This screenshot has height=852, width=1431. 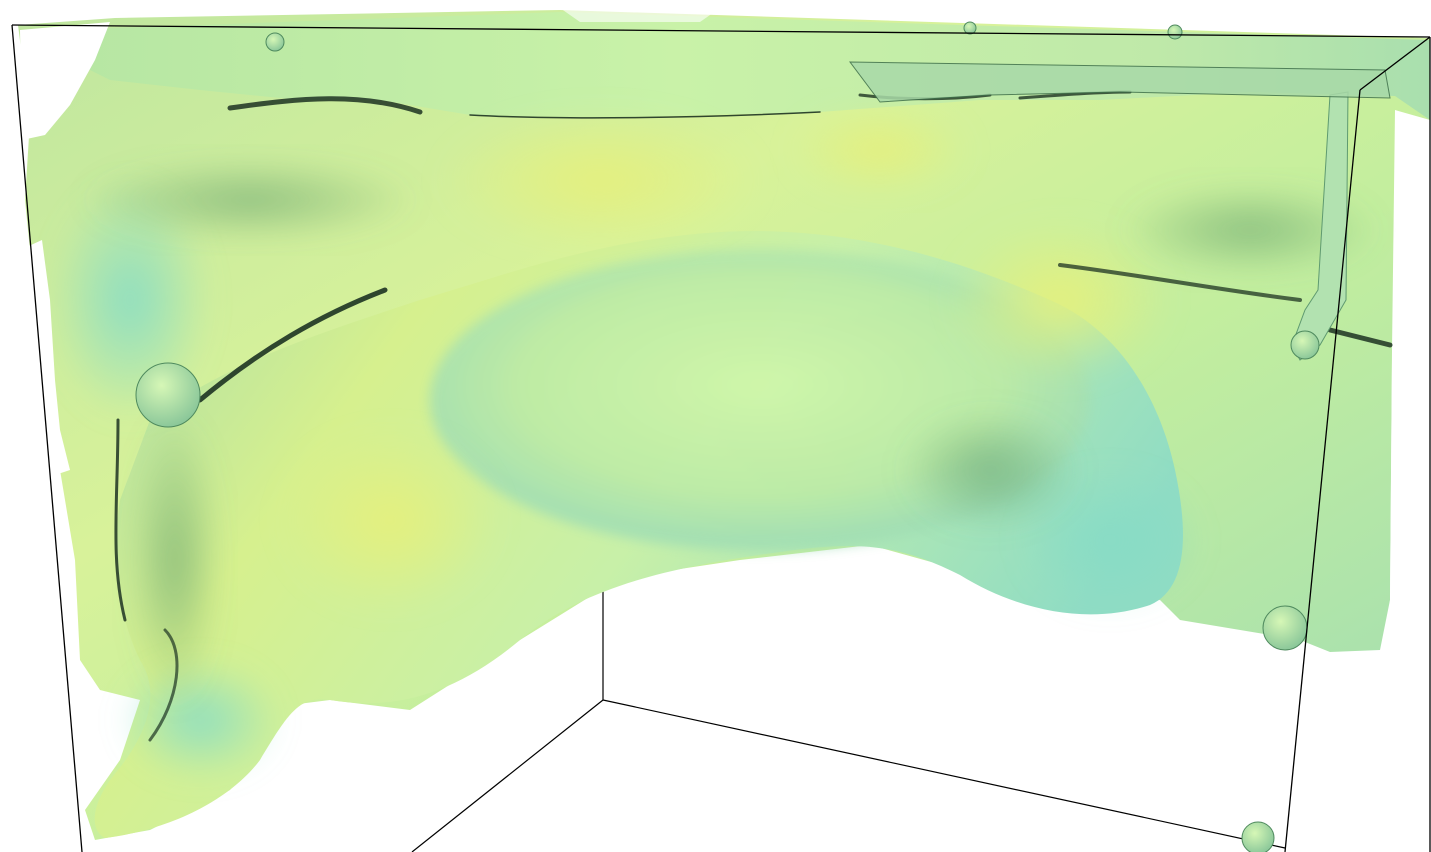 What do you see at coordinates (390, 520) in the screenshot?
I see `yellow-highlight-left` at bounding box center [390, 520].